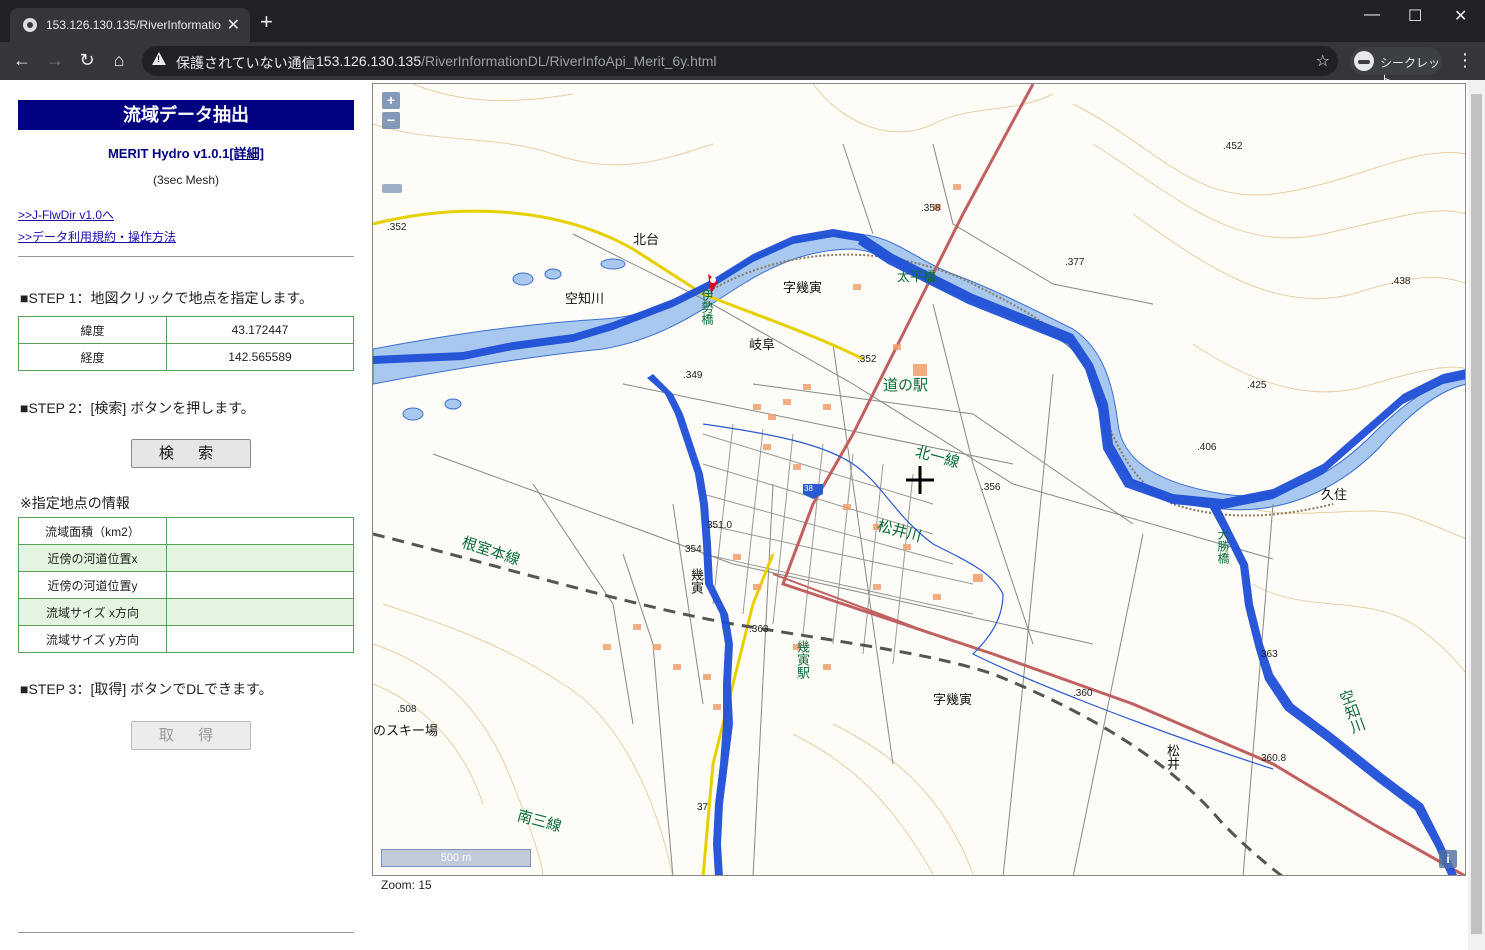  Describe the element at coordinates (66, 214) in the screenshot. I see `jflwdir-link: >>J-FlwDir v1.0へ` at that location.